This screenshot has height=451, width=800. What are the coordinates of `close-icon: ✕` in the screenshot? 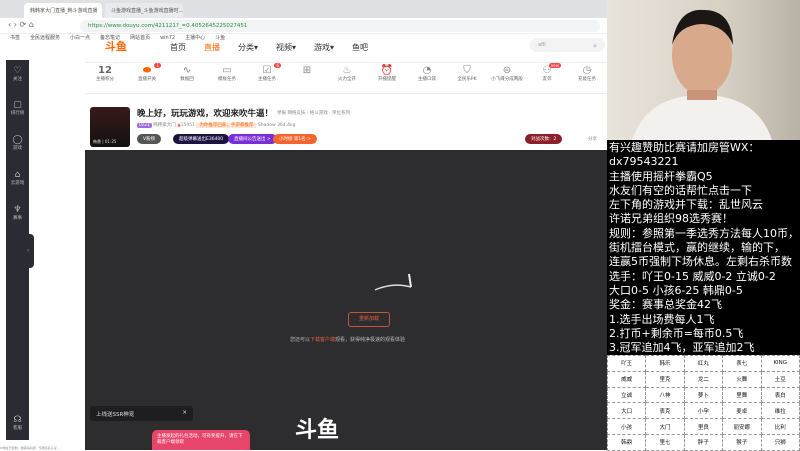 It's located at (184, 413).